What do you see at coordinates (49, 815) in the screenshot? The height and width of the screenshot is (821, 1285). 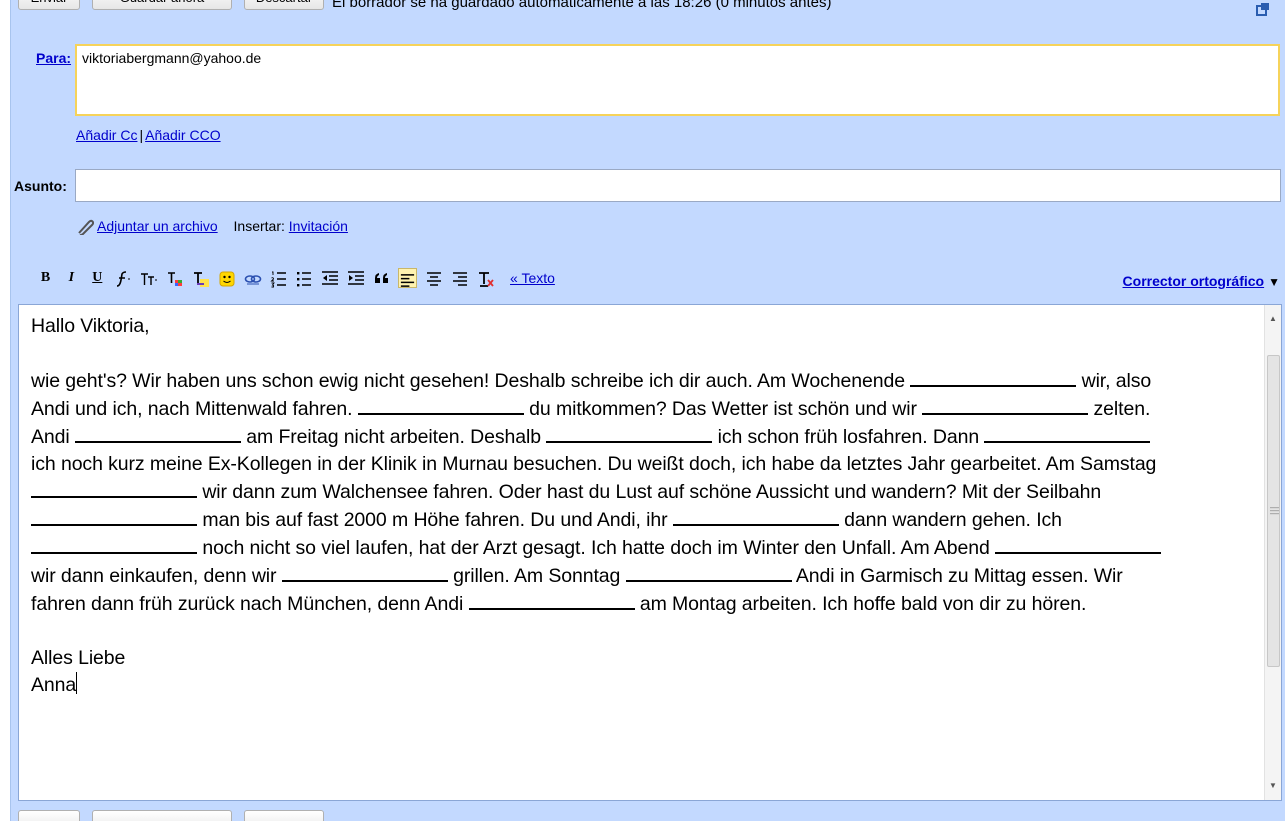 I see `send-button-bottom` at bounding box center [49, 815].